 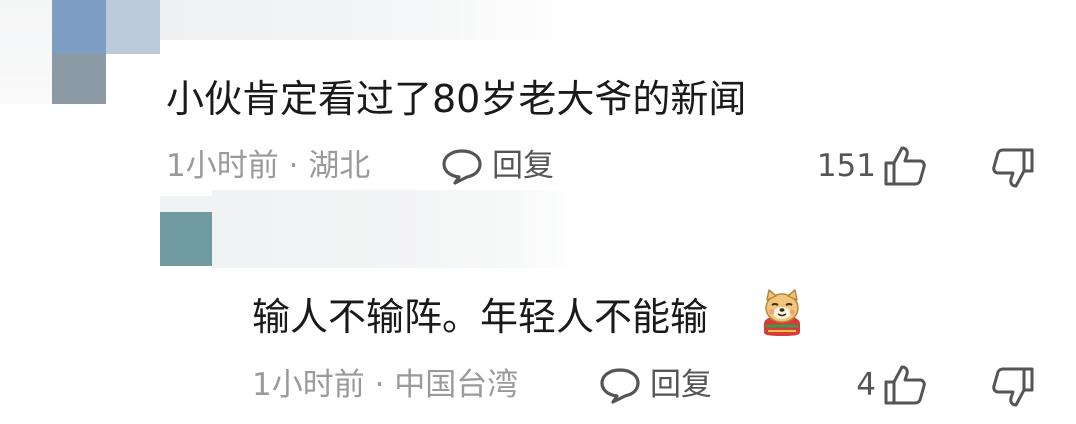 I want to click on comment-text: 输人不输阵。年轻人不能输, so click(x=480, y=317).